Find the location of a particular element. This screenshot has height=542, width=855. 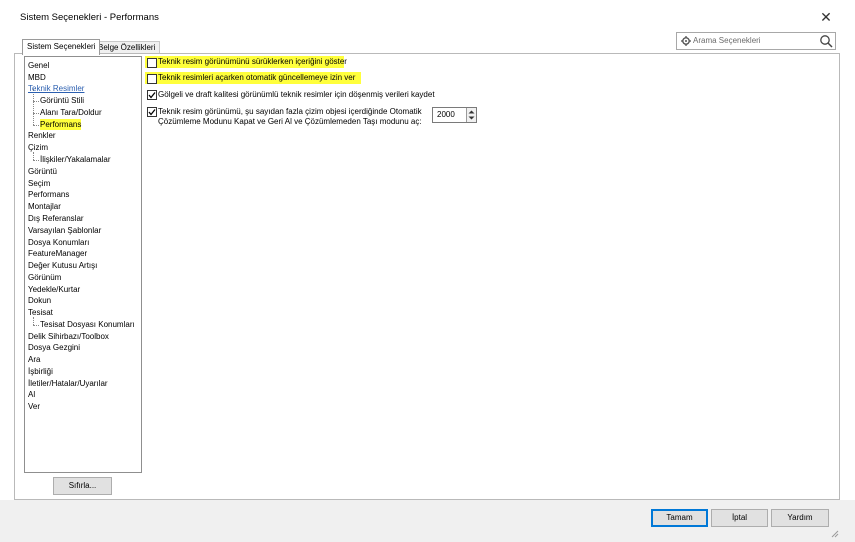

tree-item-relations-snaps: İlişkiler/Yakalamalar is located at coordinates (75, 159).